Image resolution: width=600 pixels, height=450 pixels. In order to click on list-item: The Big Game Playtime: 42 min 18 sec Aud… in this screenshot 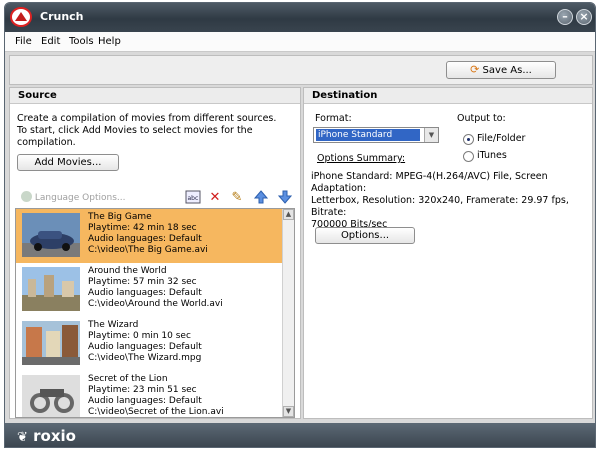, I will do `click(150, 236)`.